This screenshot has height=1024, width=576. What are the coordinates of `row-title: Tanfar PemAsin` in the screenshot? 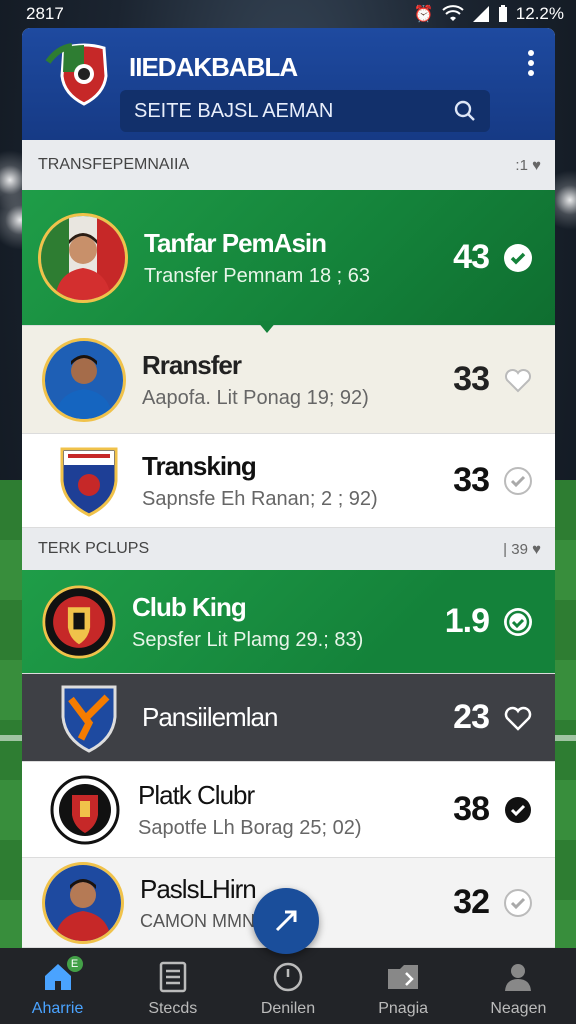 It's located at (235, 242).